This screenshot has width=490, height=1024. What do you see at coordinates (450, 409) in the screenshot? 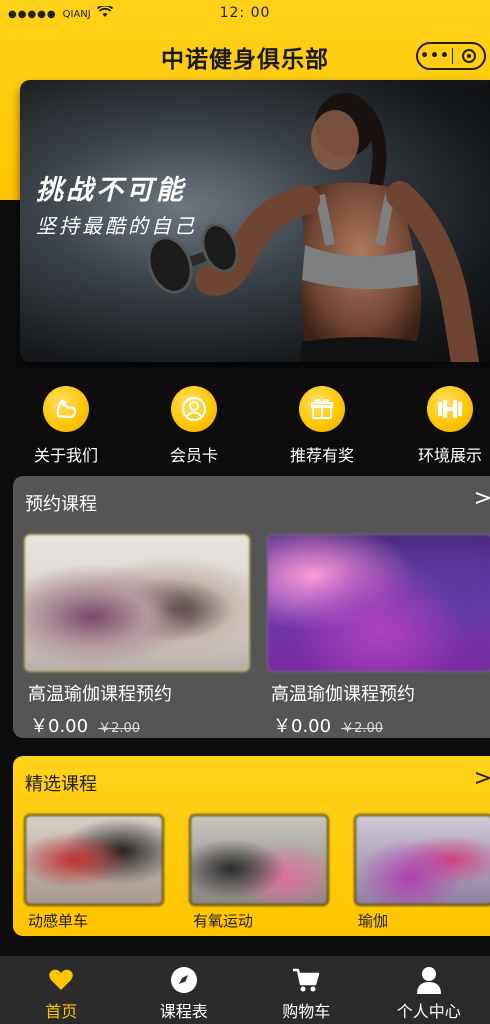
I see `dumbbell-icon` at bounding box center [450, 409].